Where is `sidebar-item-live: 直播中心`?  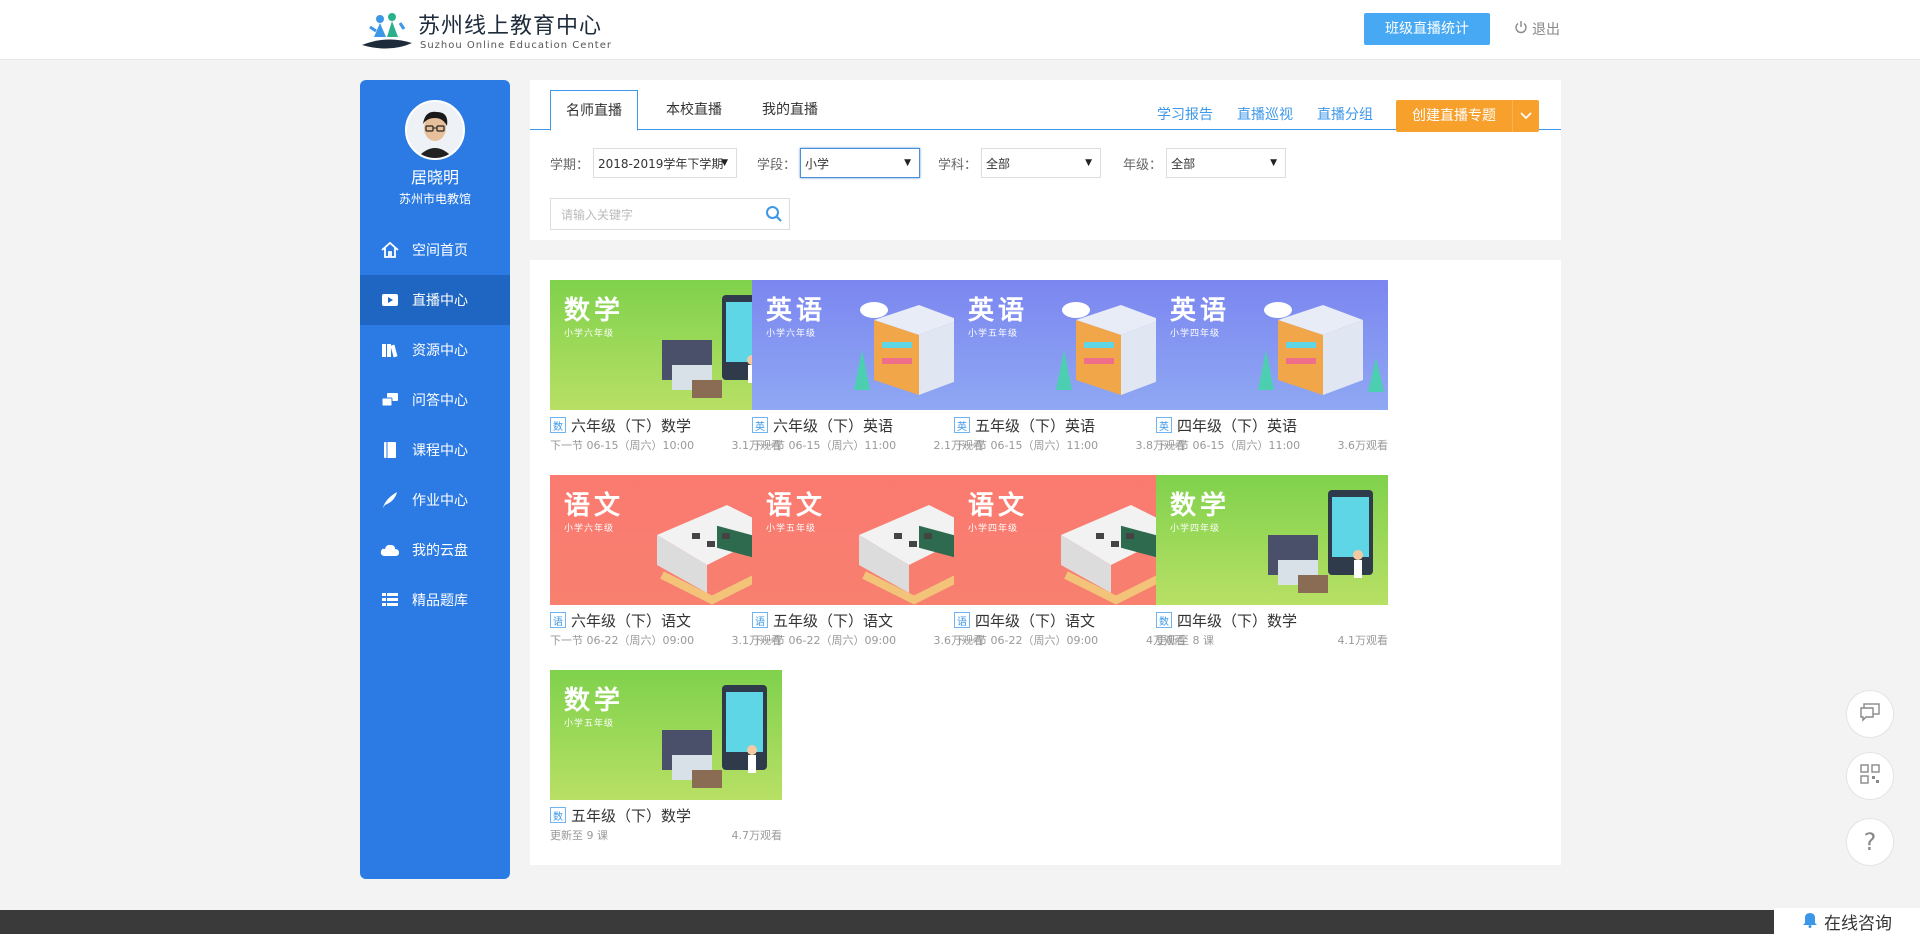
sidebar-item-live: 直播中心 is located at coordinates (435, 300).